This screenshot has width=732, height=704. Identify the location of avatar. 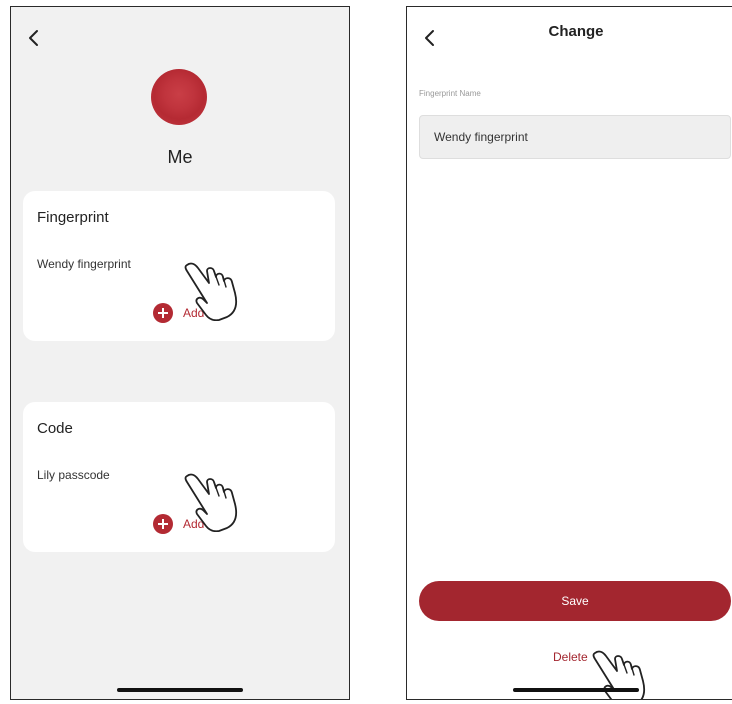
(179, 97).